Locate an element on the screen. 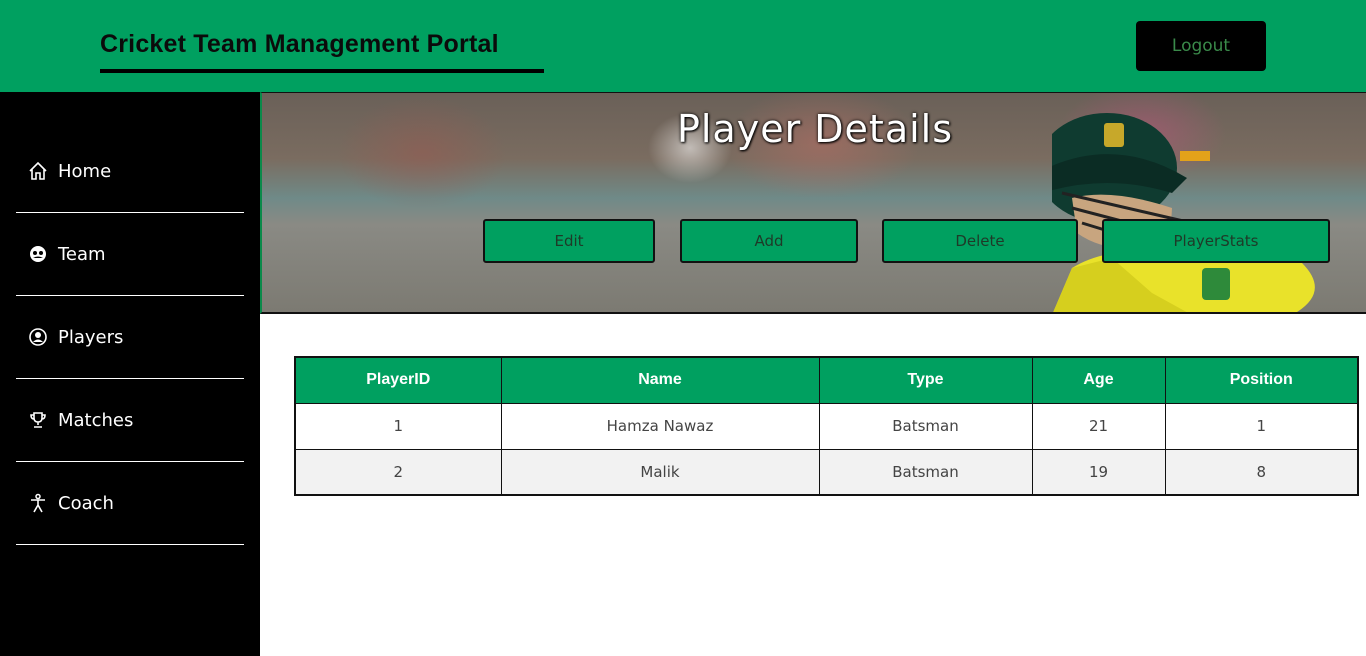 Image resolution: width=1366 pixels, height=656 pixels. table-cell: 19 is located at coordinates (1098, 472).